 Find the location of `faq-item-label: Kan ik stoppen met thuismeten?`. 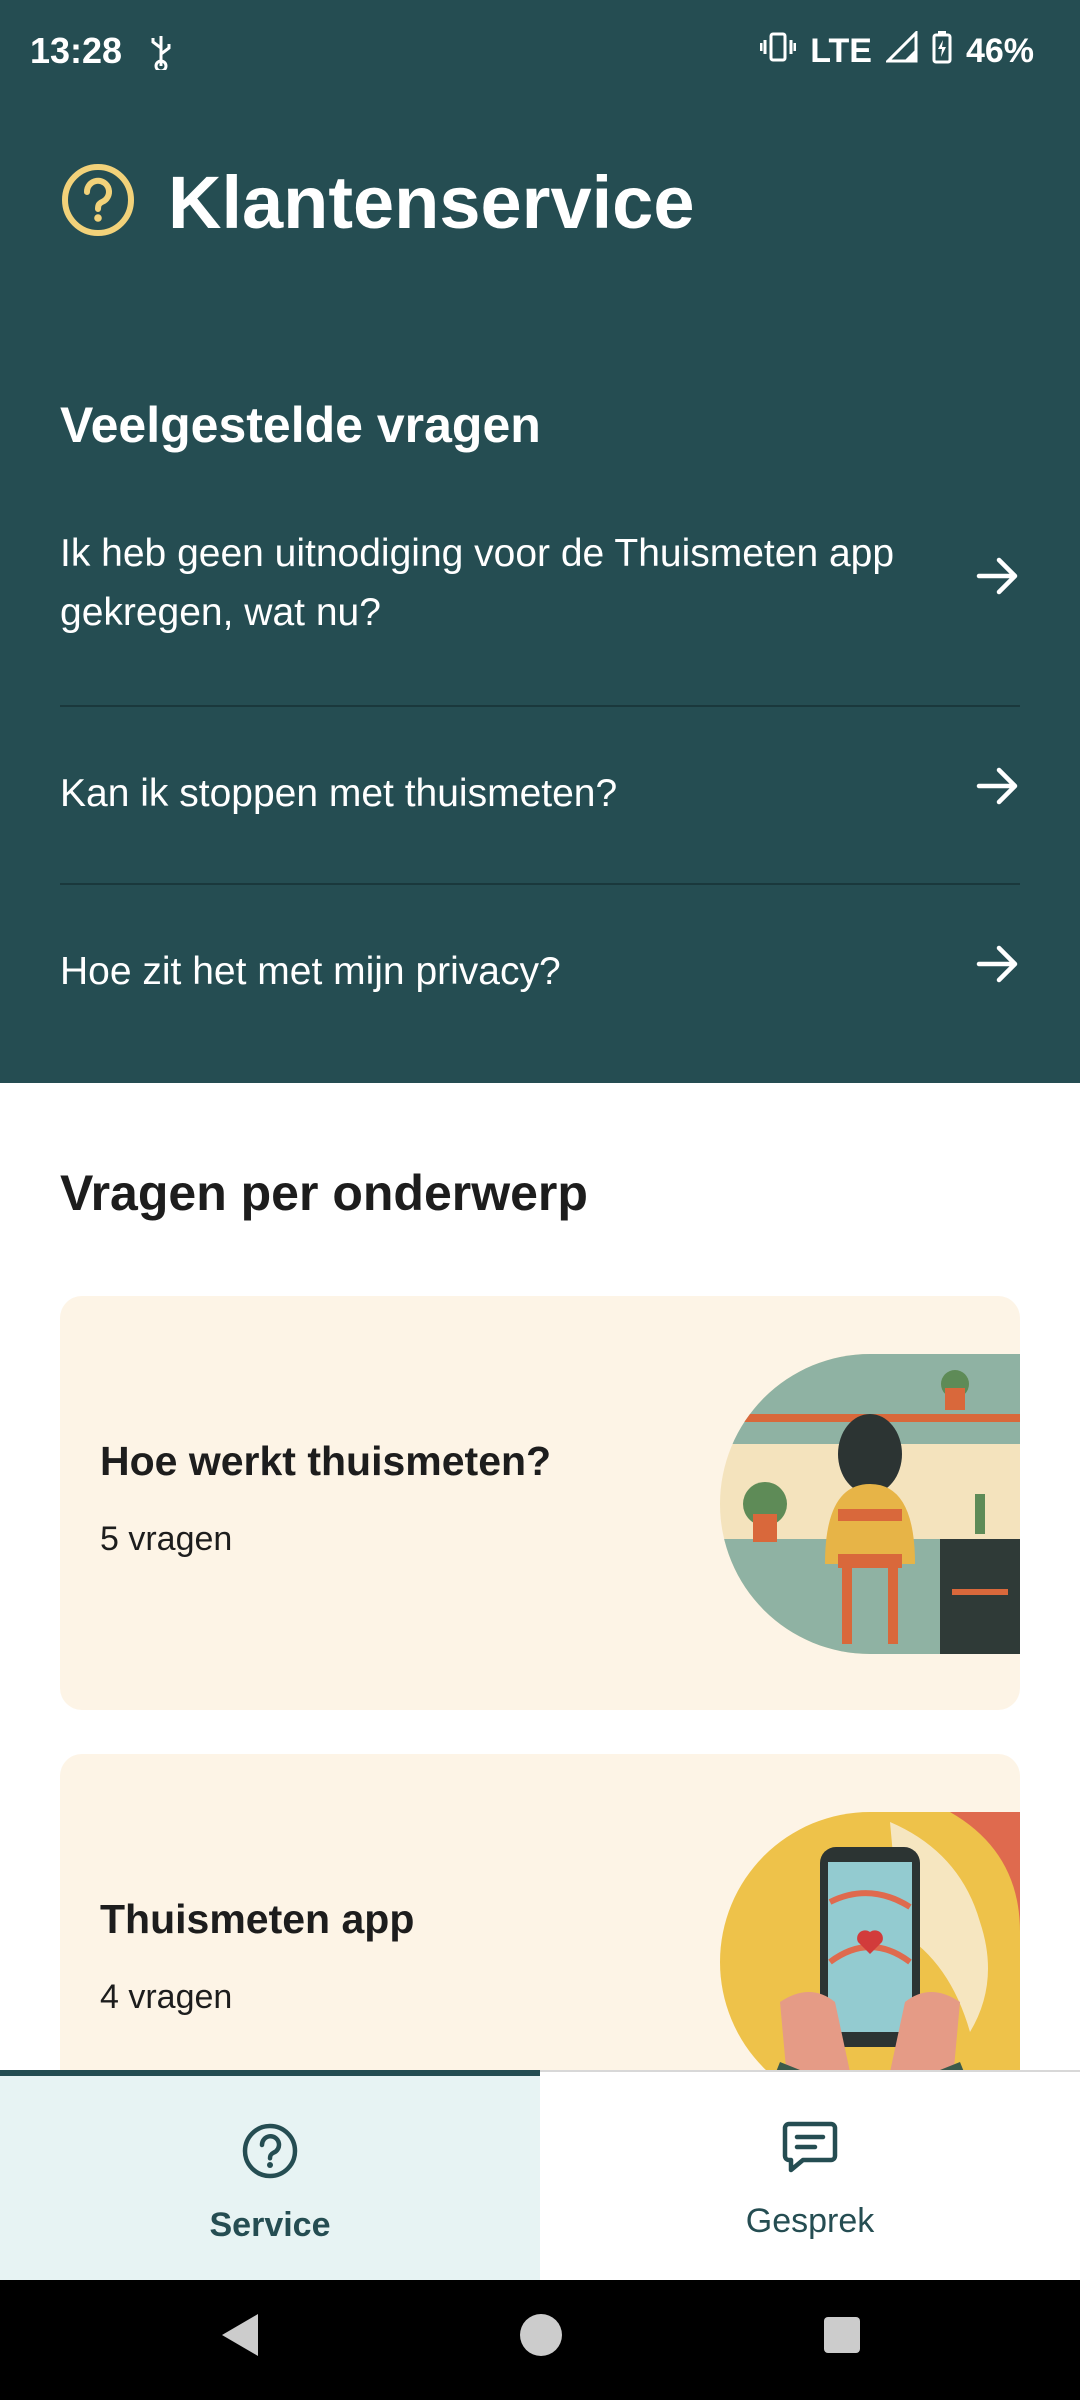

faq-item-label: Kan ik stoppen met thuismeten? is located at coordinates (339, 793).